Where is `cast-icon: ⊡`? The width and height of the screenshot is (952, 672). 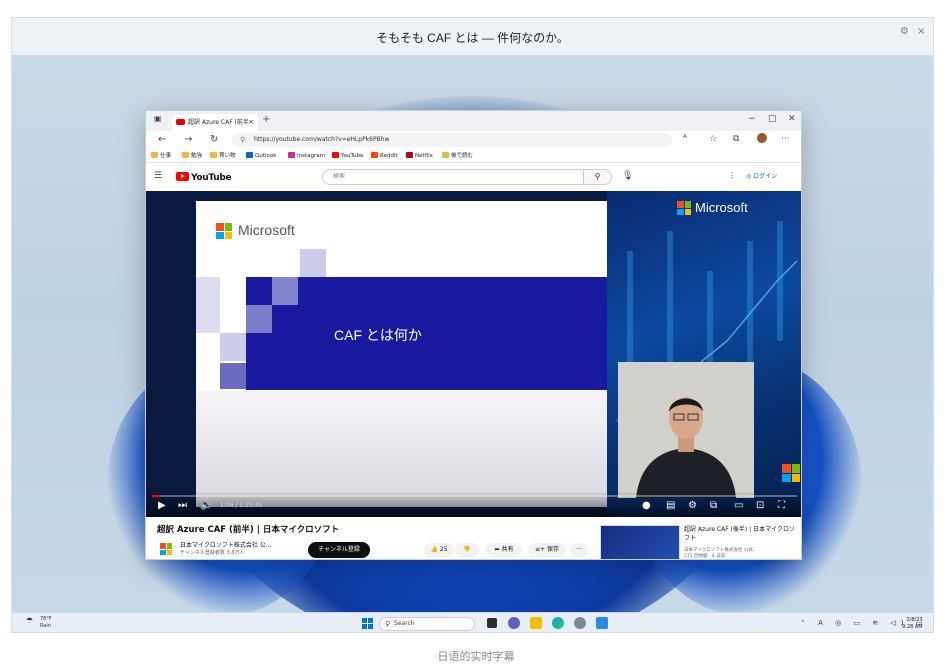 cast-icon: ⊡ is located at coordinates (760, 505).